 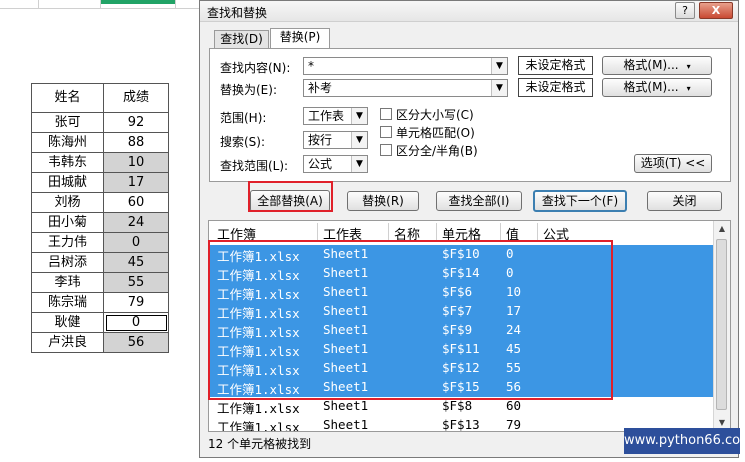 What do you see at coordinates (320, 164) in the screenshot?
I see `lookin-value: 公式` at bounding box center [320, 164].